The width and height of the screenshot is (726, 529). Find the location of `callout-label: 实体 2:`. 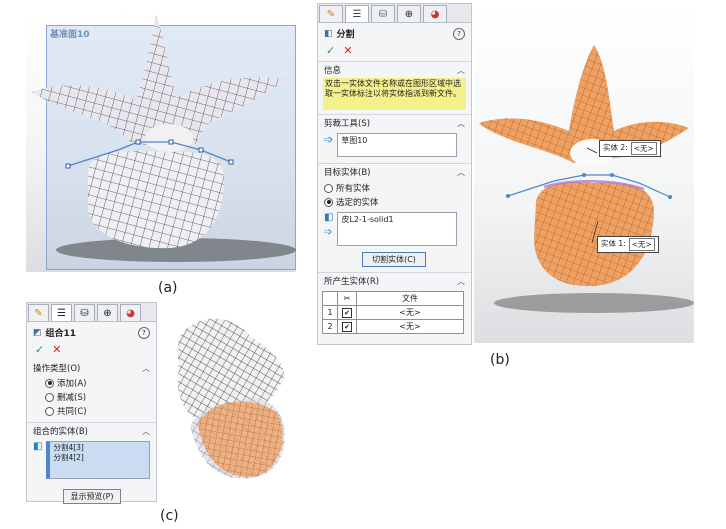

callout-label: 实体 2: is located at coordinates (615, 147).